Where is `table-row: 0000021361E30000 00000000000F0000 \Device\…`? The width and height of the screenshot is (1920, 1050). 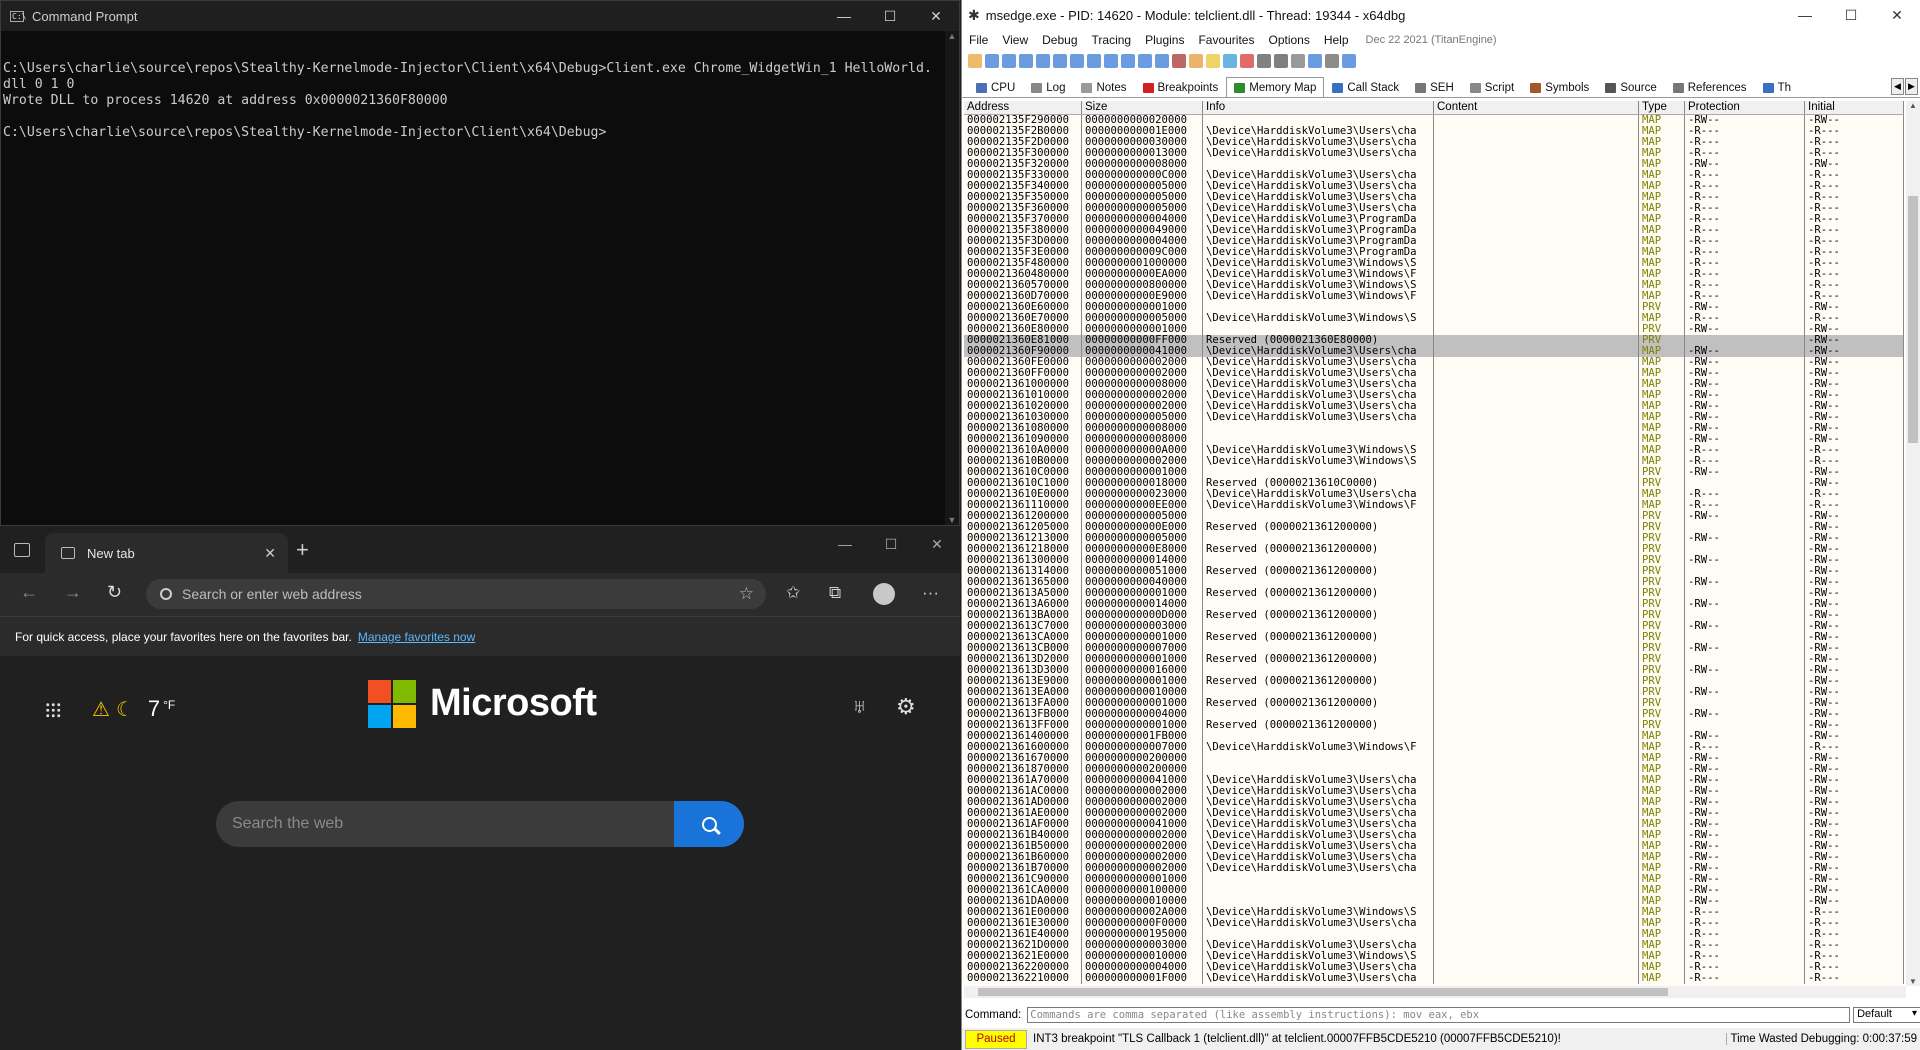
table-row: 0000021361E30000 00000000000F0000 \Device\… is located at coordinates (1434, 923).